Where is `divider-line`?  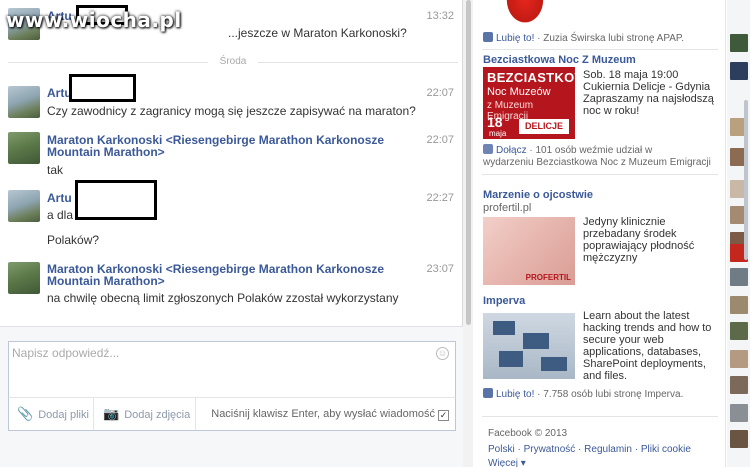 divider-line is located at coordinates (358, 62).